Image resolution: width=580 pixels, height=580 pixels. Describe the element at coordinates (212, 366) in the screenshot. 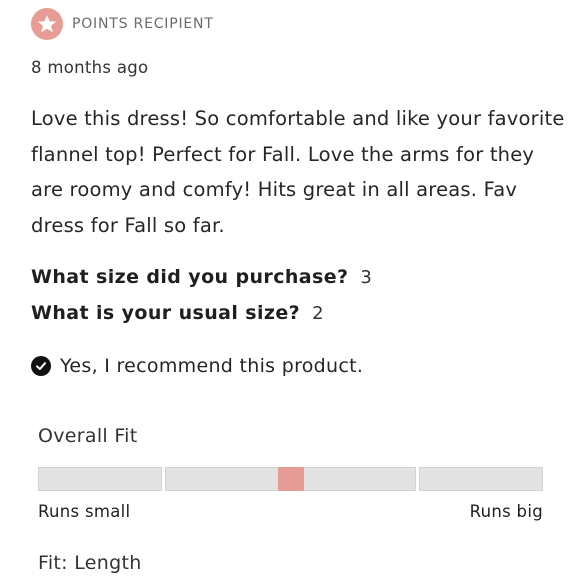

I see `recommend-label: Yes, I recommend this product.` at that location.